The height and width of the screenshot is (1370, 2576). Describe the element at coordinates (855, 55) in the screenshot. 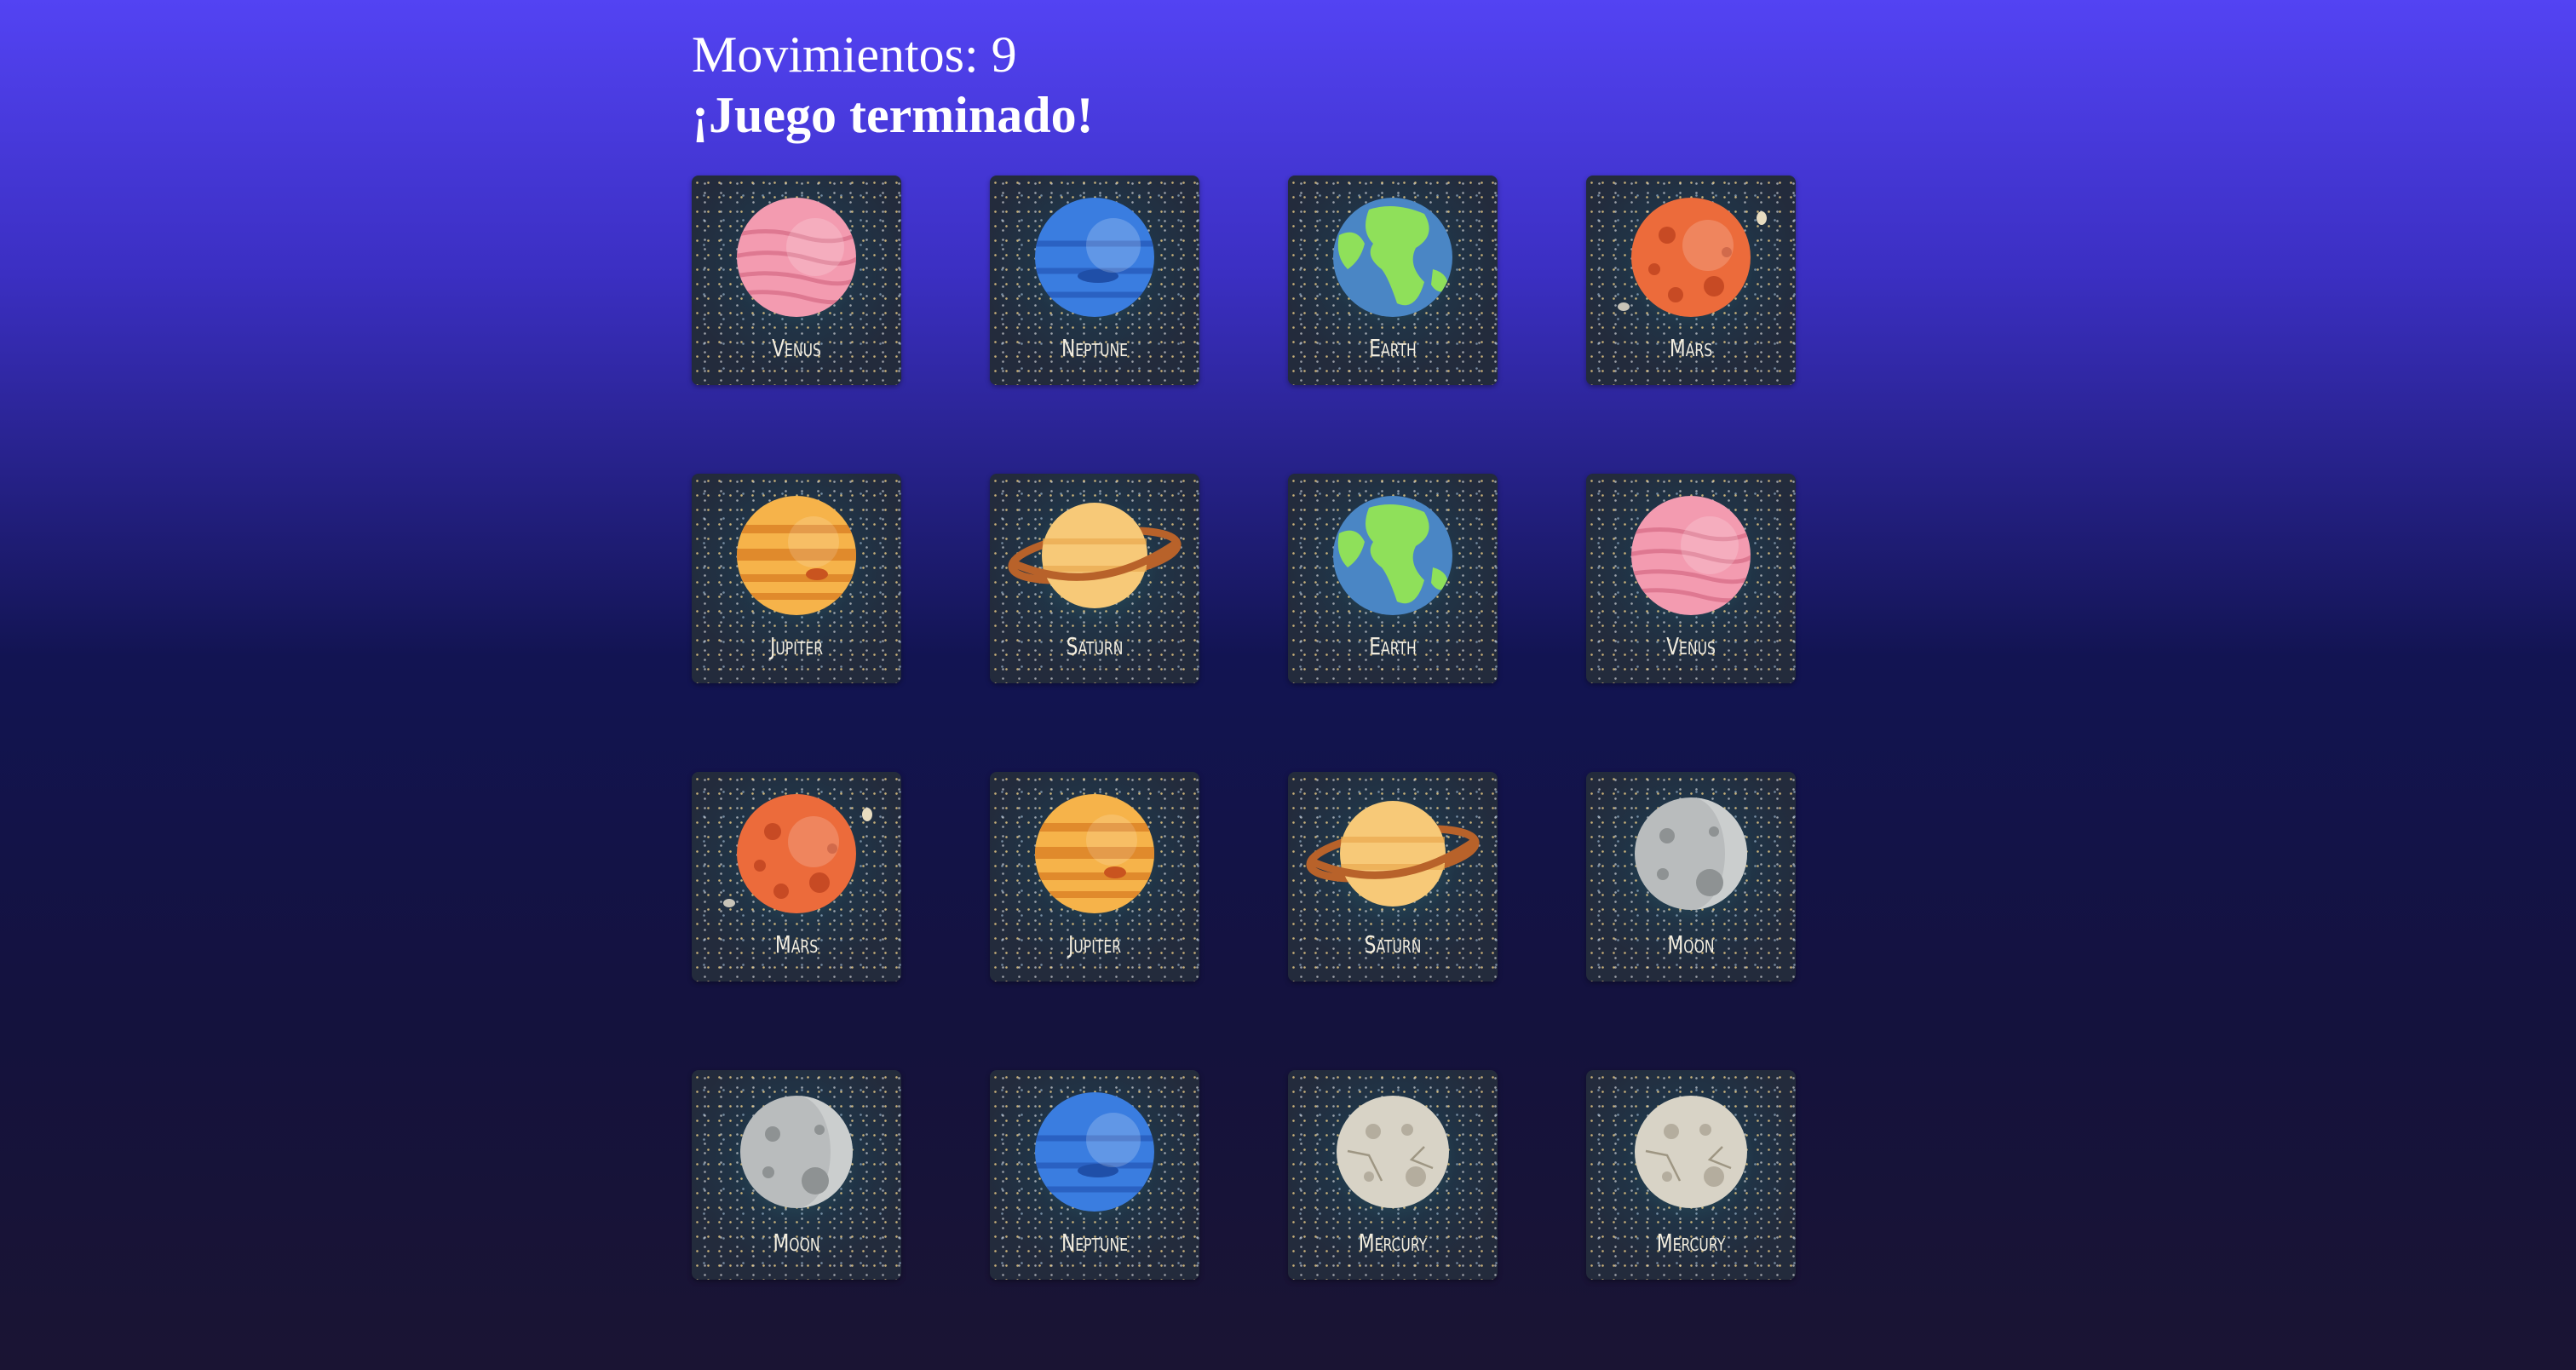

I see `moves-counter: Movimientos: 9` at that location.